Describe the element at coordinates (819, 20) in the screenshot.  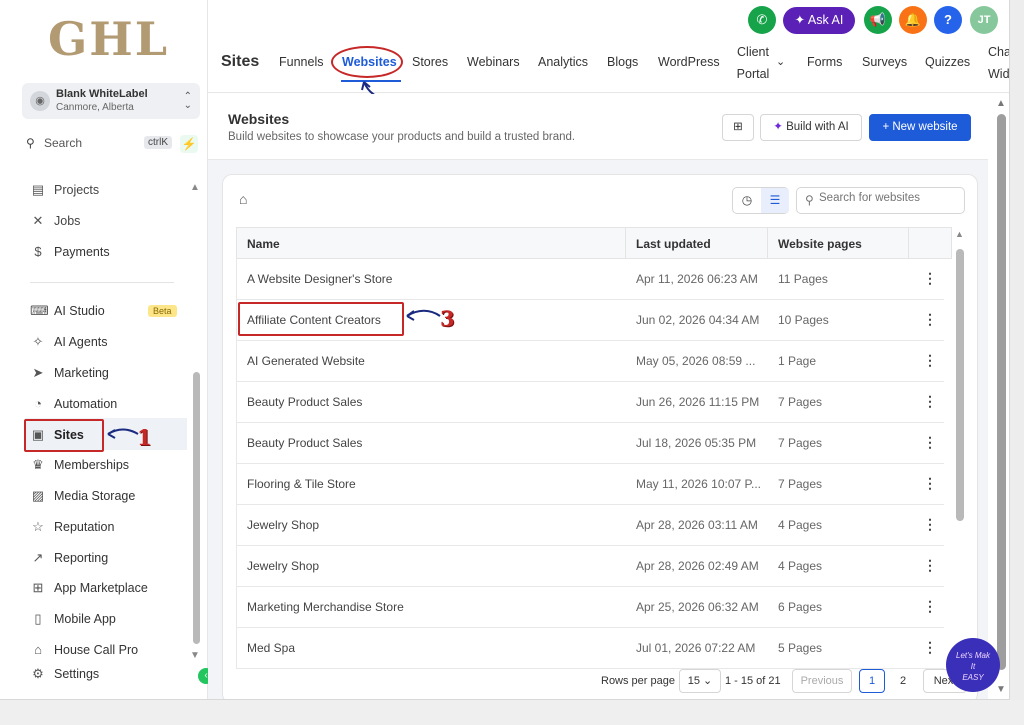
I see `ask-ai-button: ✦ Ask AI` at that location.